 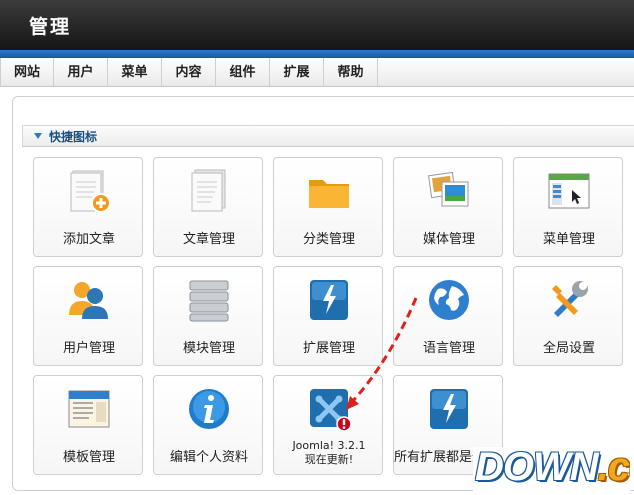 I want to click on quick-icons-header: 快捷图标, so click(x=328, y=136).